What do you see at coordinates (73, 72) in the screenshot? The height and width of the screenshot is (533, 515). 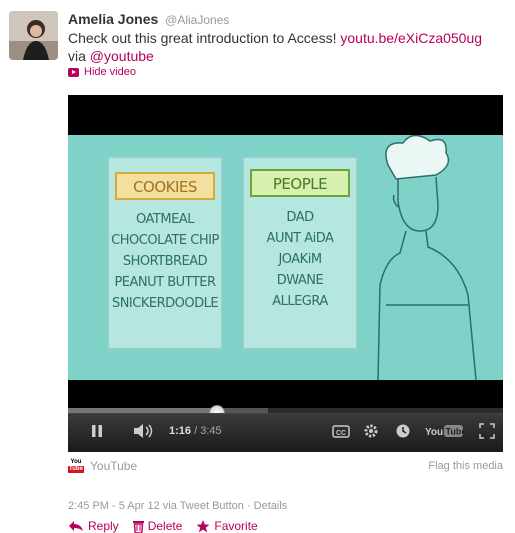 I see `video-icon` at bounding box center [73, 72].